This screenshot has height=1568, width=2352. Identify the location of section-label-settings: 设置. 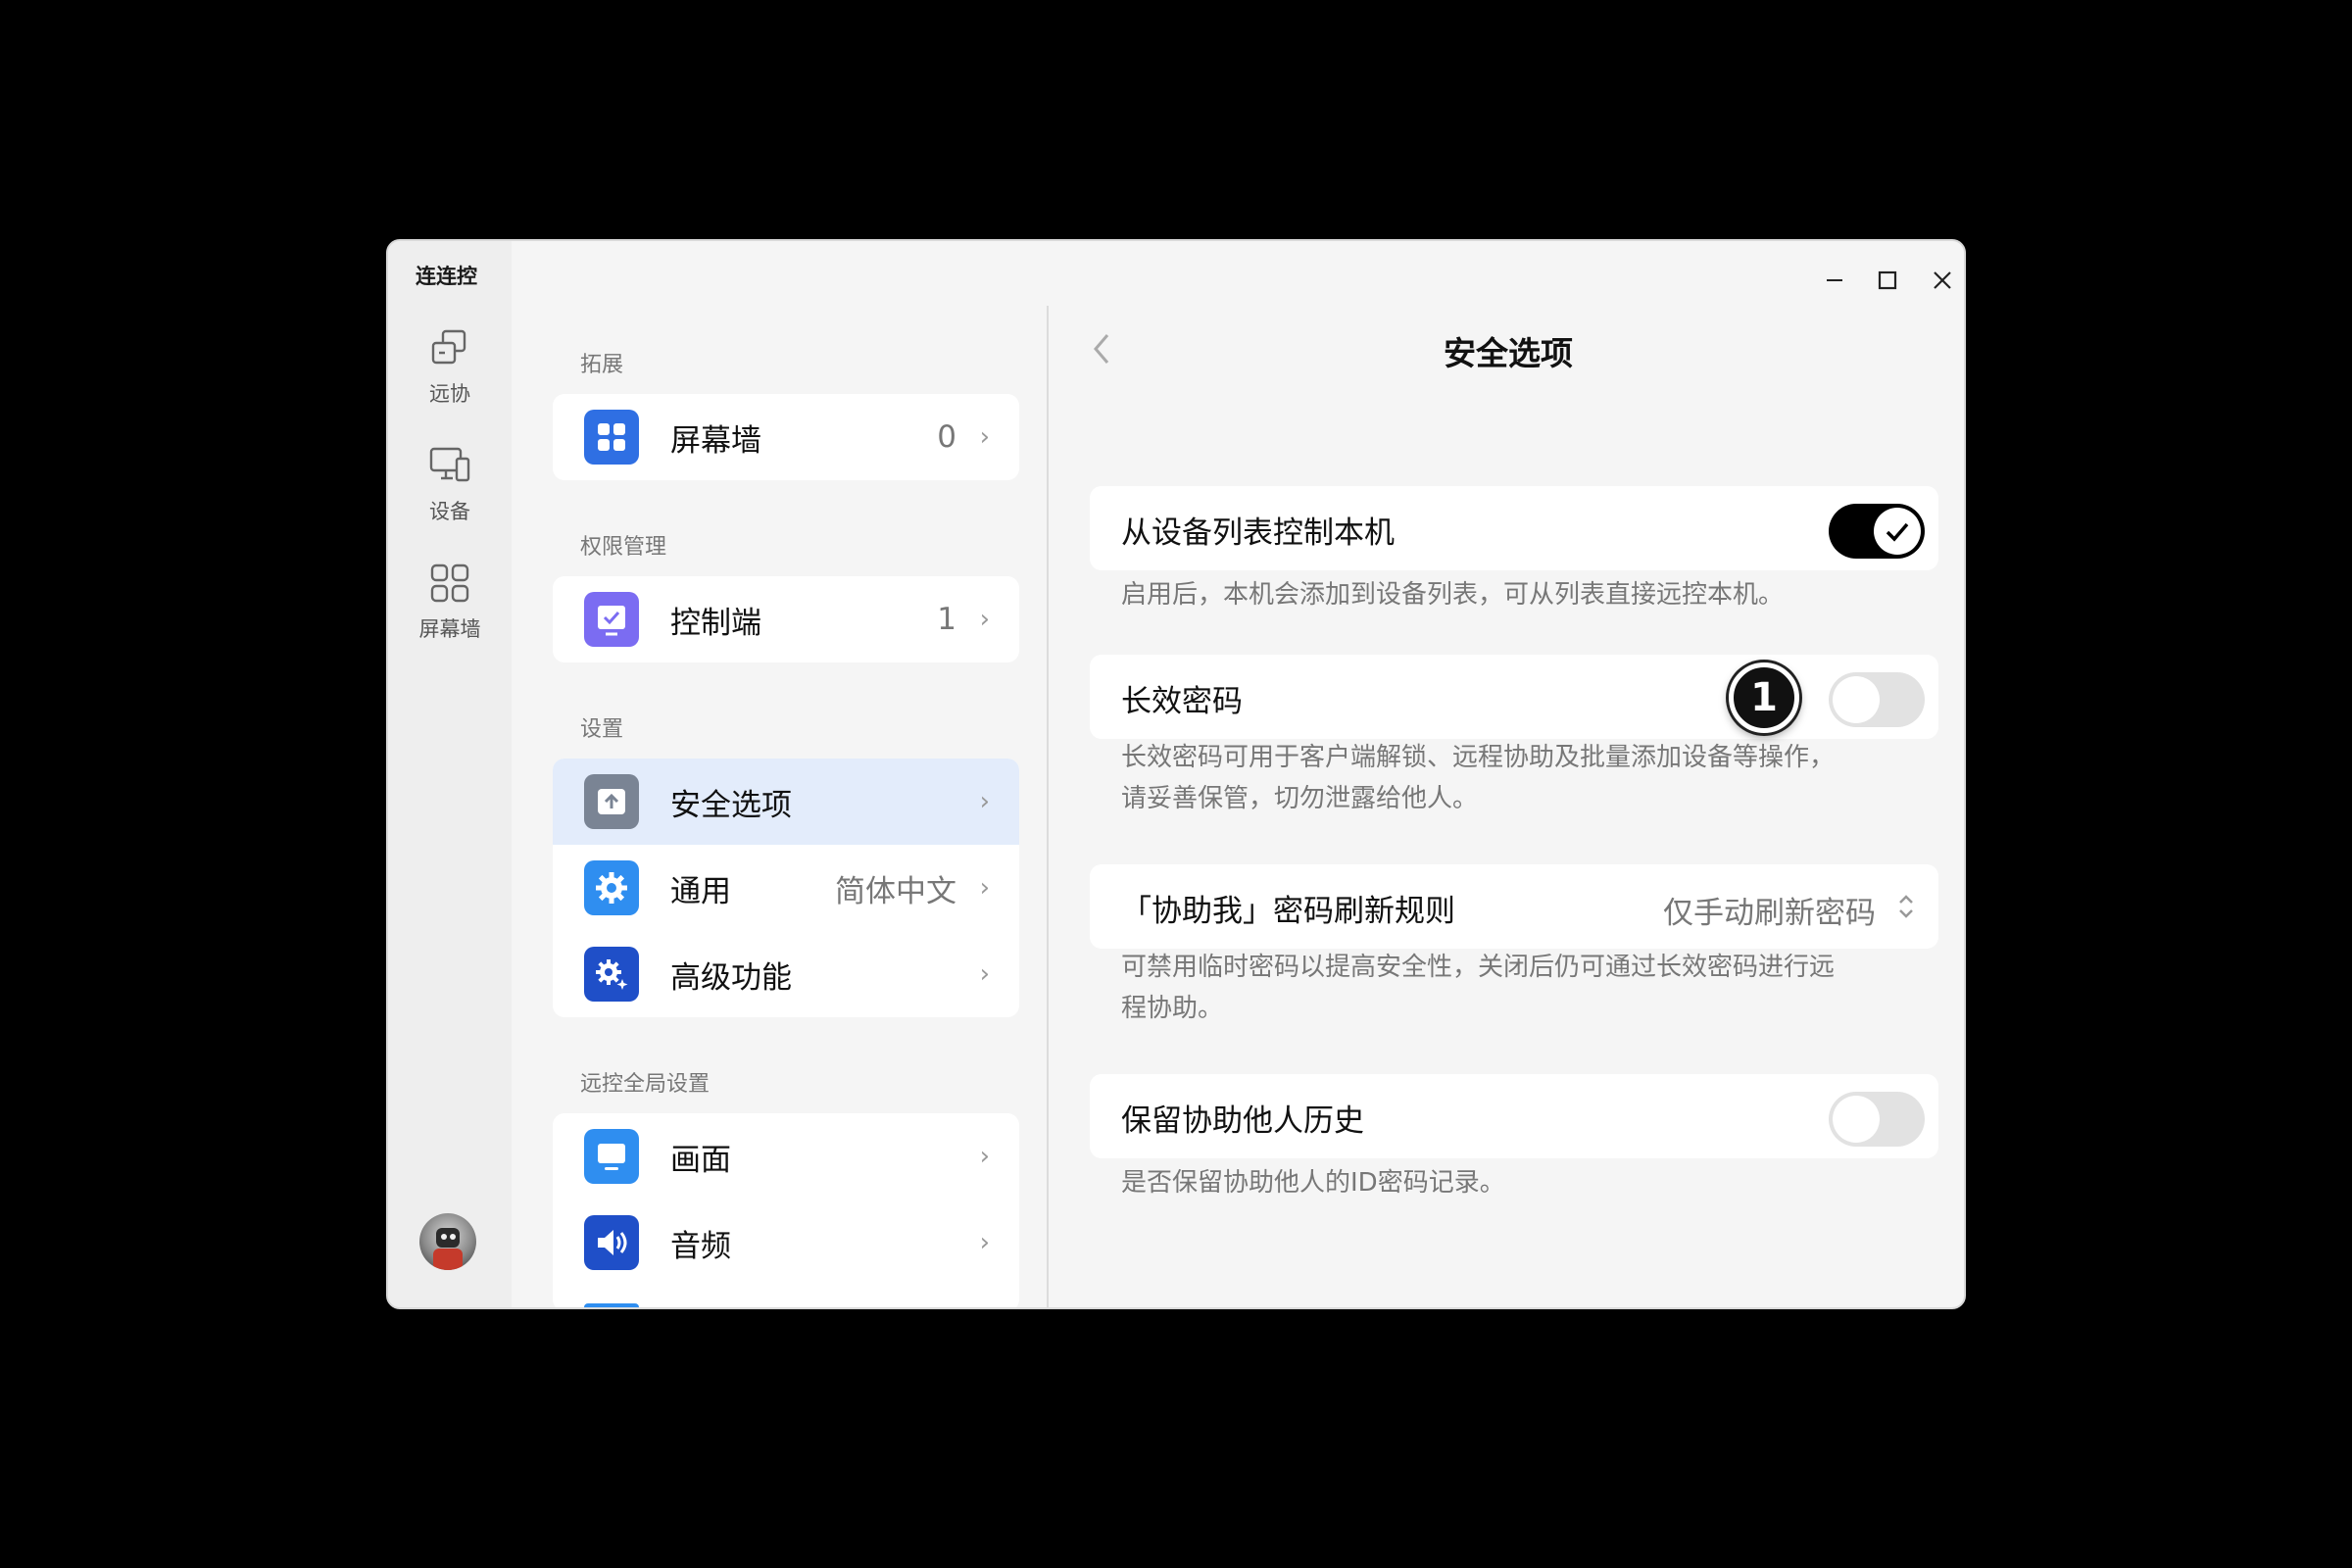
(602, 729).